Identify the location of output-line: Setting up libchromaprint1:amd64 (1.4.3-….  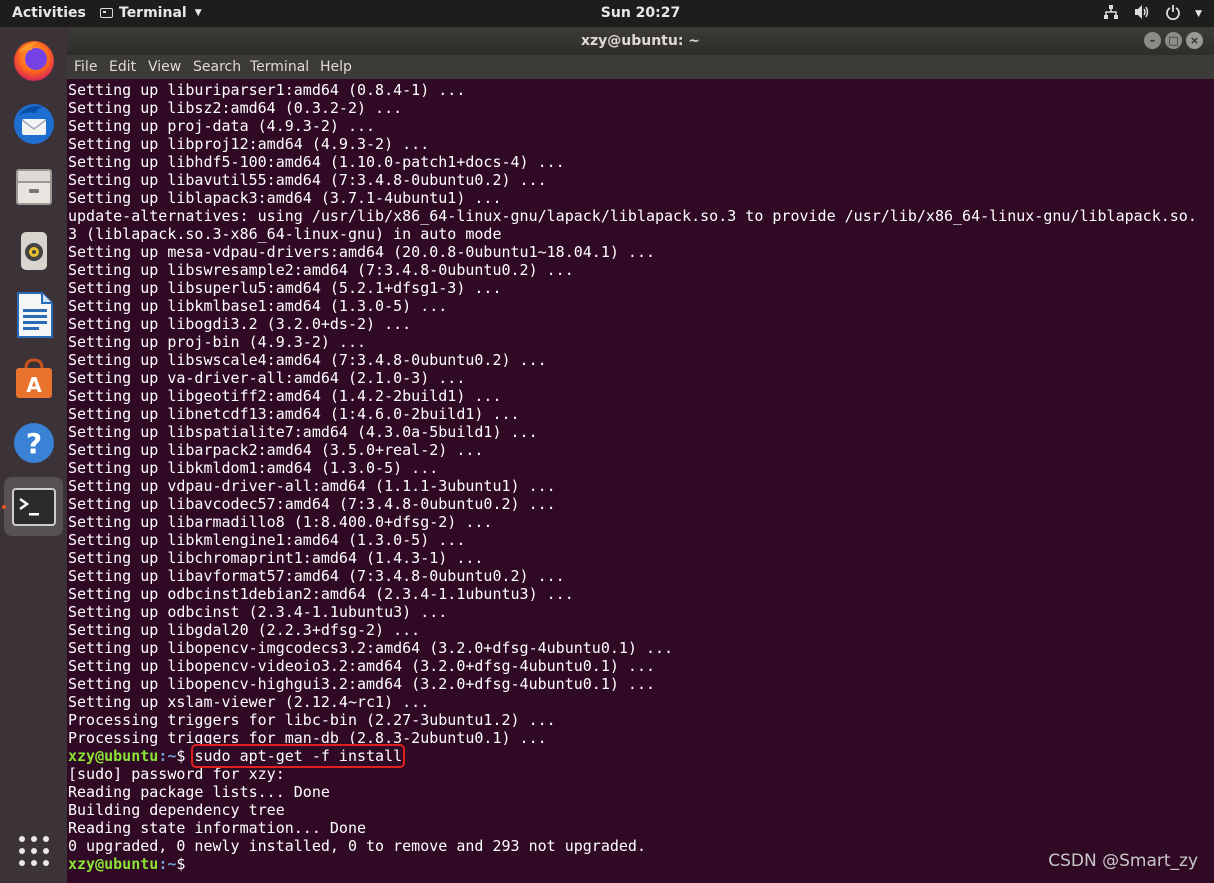
(276, 558).